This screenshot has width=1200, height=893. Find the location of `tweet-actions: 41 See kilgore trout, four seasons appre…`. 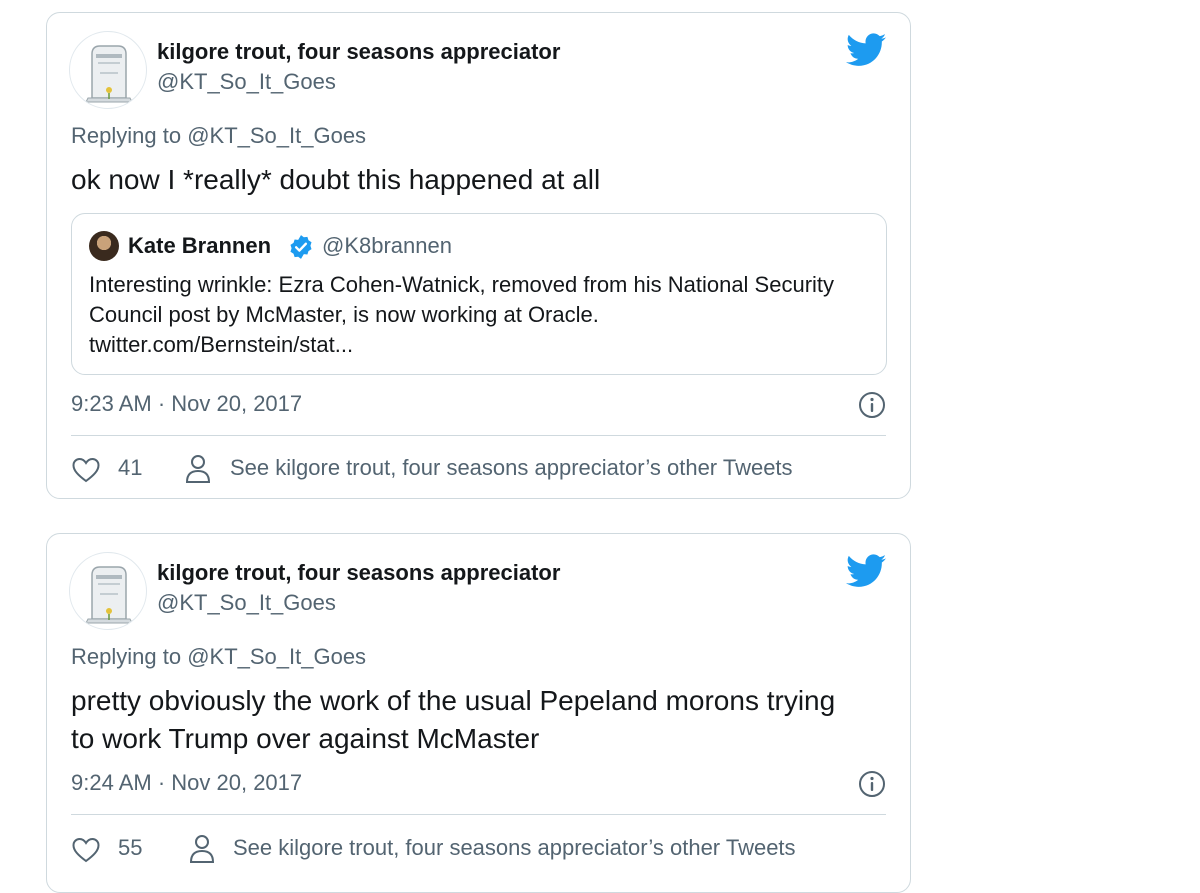

tweet-actions: 41 See kilgore trout, four seasons appre… is located at coordinates (478, 469).